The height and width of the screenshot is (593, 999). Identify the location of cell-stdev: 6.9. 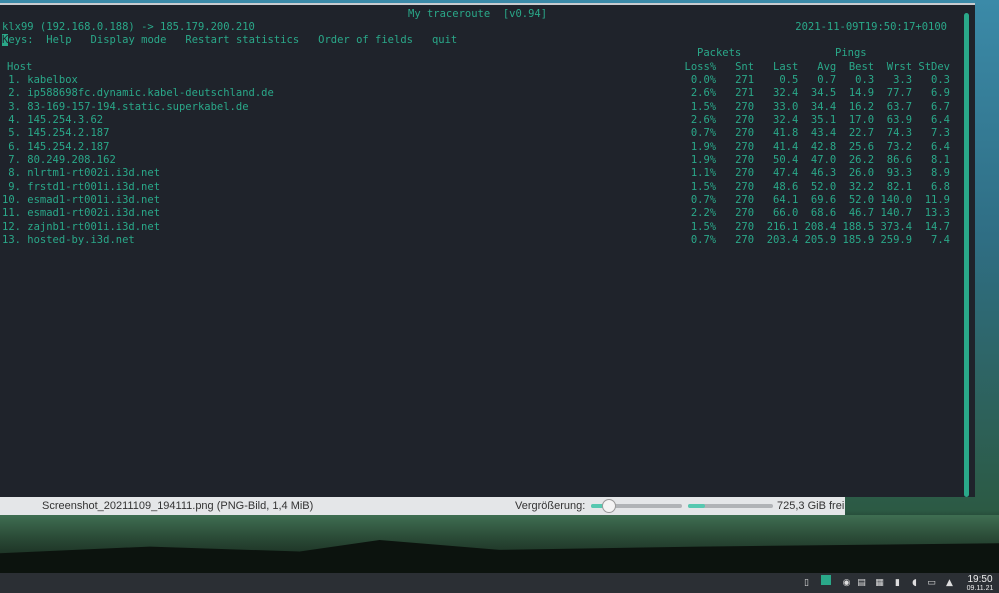
(940, 93).